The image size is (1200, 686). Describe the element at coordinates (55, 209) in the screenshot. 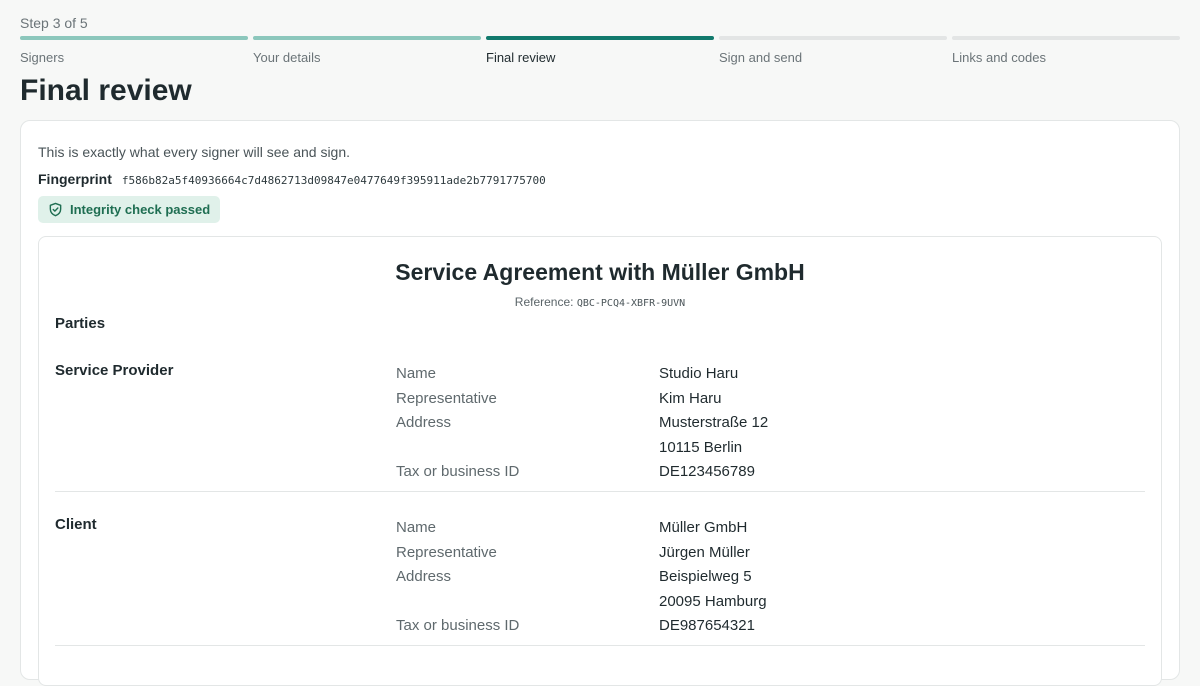

I see `shield-check-icon` at that location.